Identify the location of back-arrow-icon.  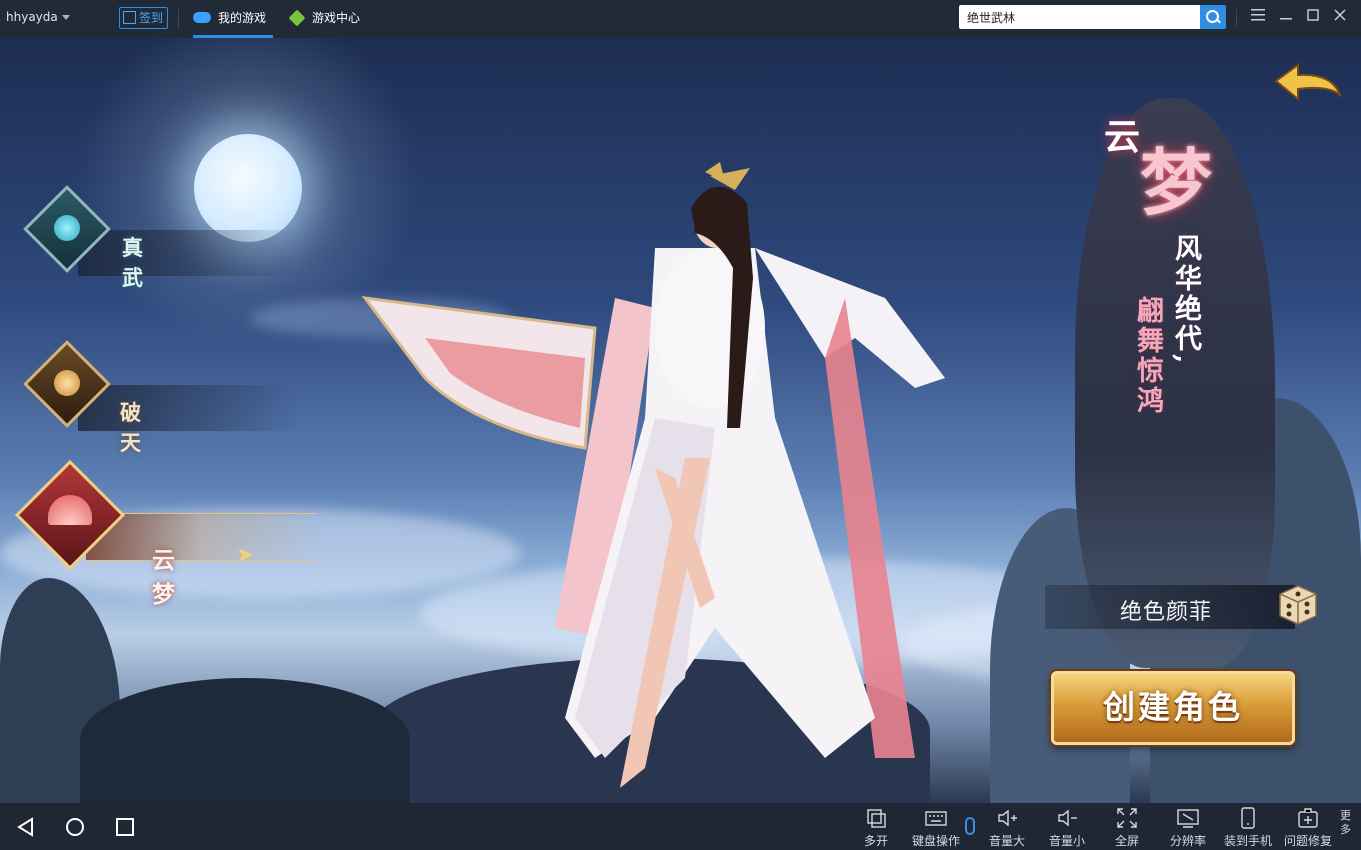
(1309, 85).